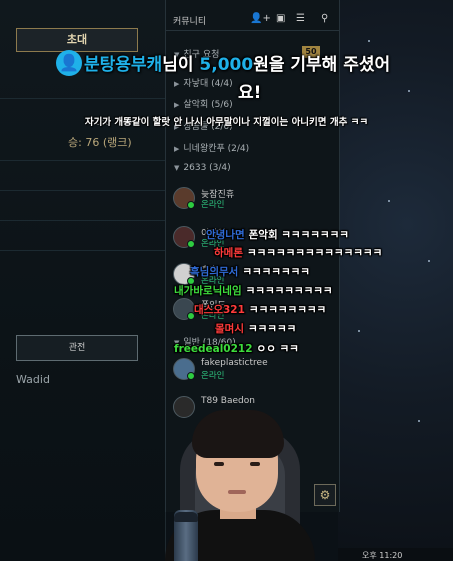 This screenshot has height=561, width=453. Describe the element at coordinates (260, 18) in the screenshot. I see `add-friend-icon: 👤+` at that location.